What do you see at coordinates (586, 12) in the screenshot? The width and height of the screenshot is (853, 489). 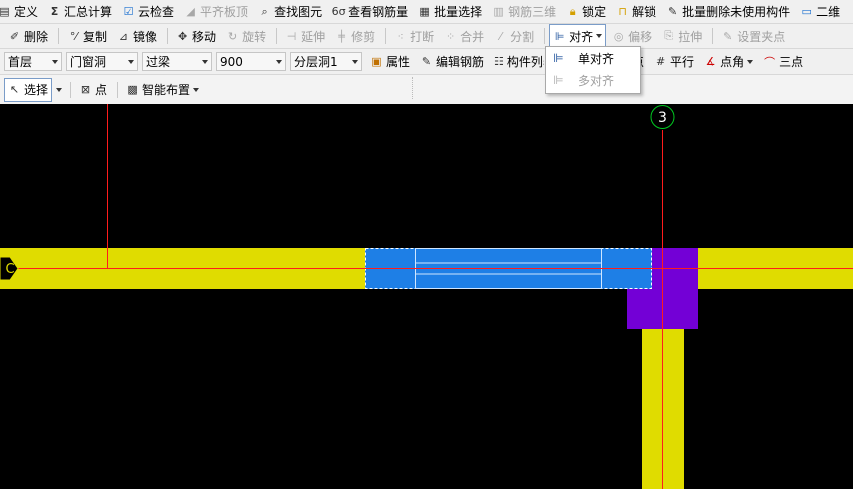 I see `lock-button: 🔒︎ 锁定` at bounding box center [586, 12].